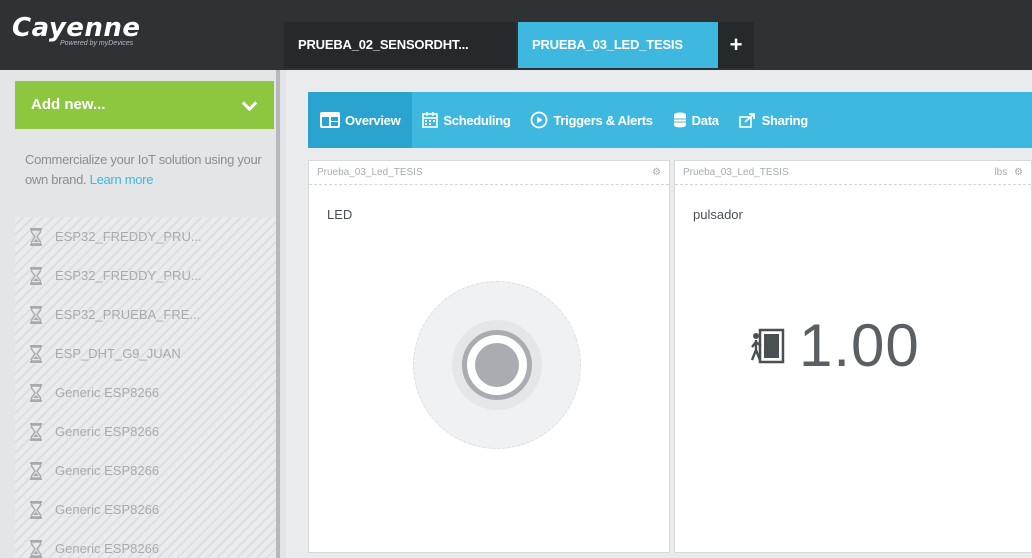 The width and height of the screenshot is (1032, 558). I want to click on widget-header: Prueba_03_Led_TESIS lbs ⚙, so click(853, 173).